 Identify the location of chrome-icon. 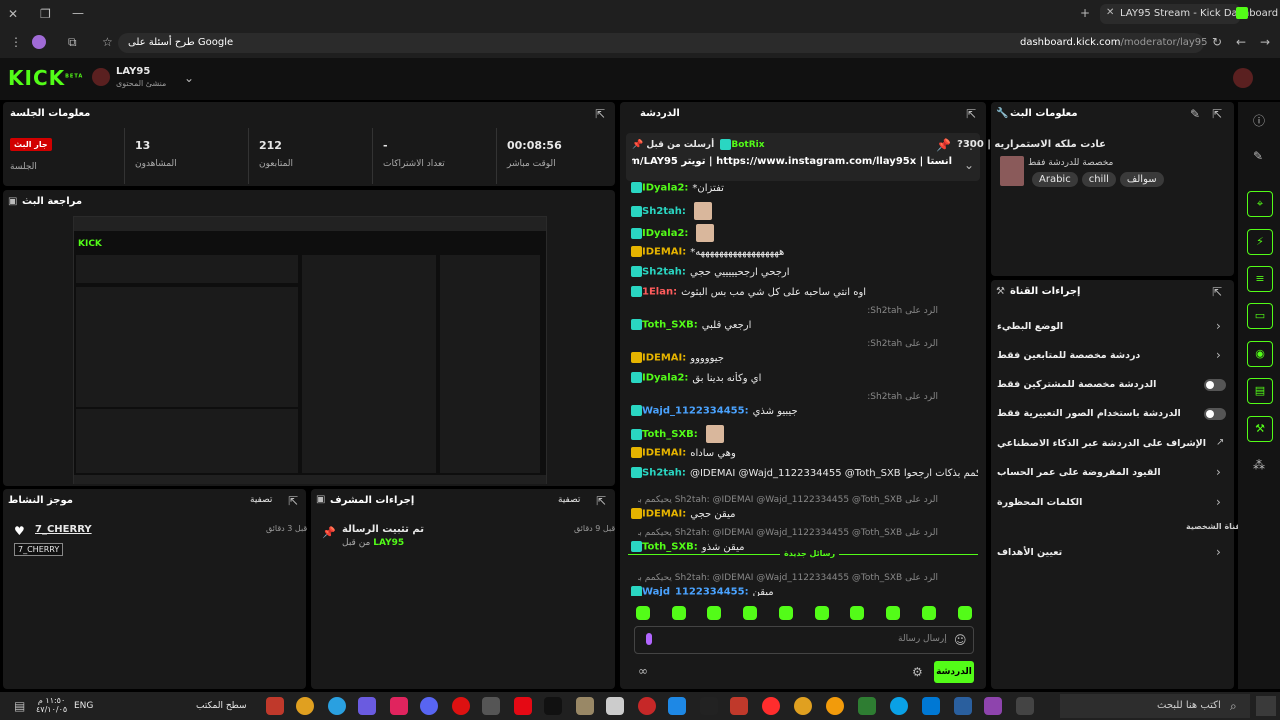
(305, 706).